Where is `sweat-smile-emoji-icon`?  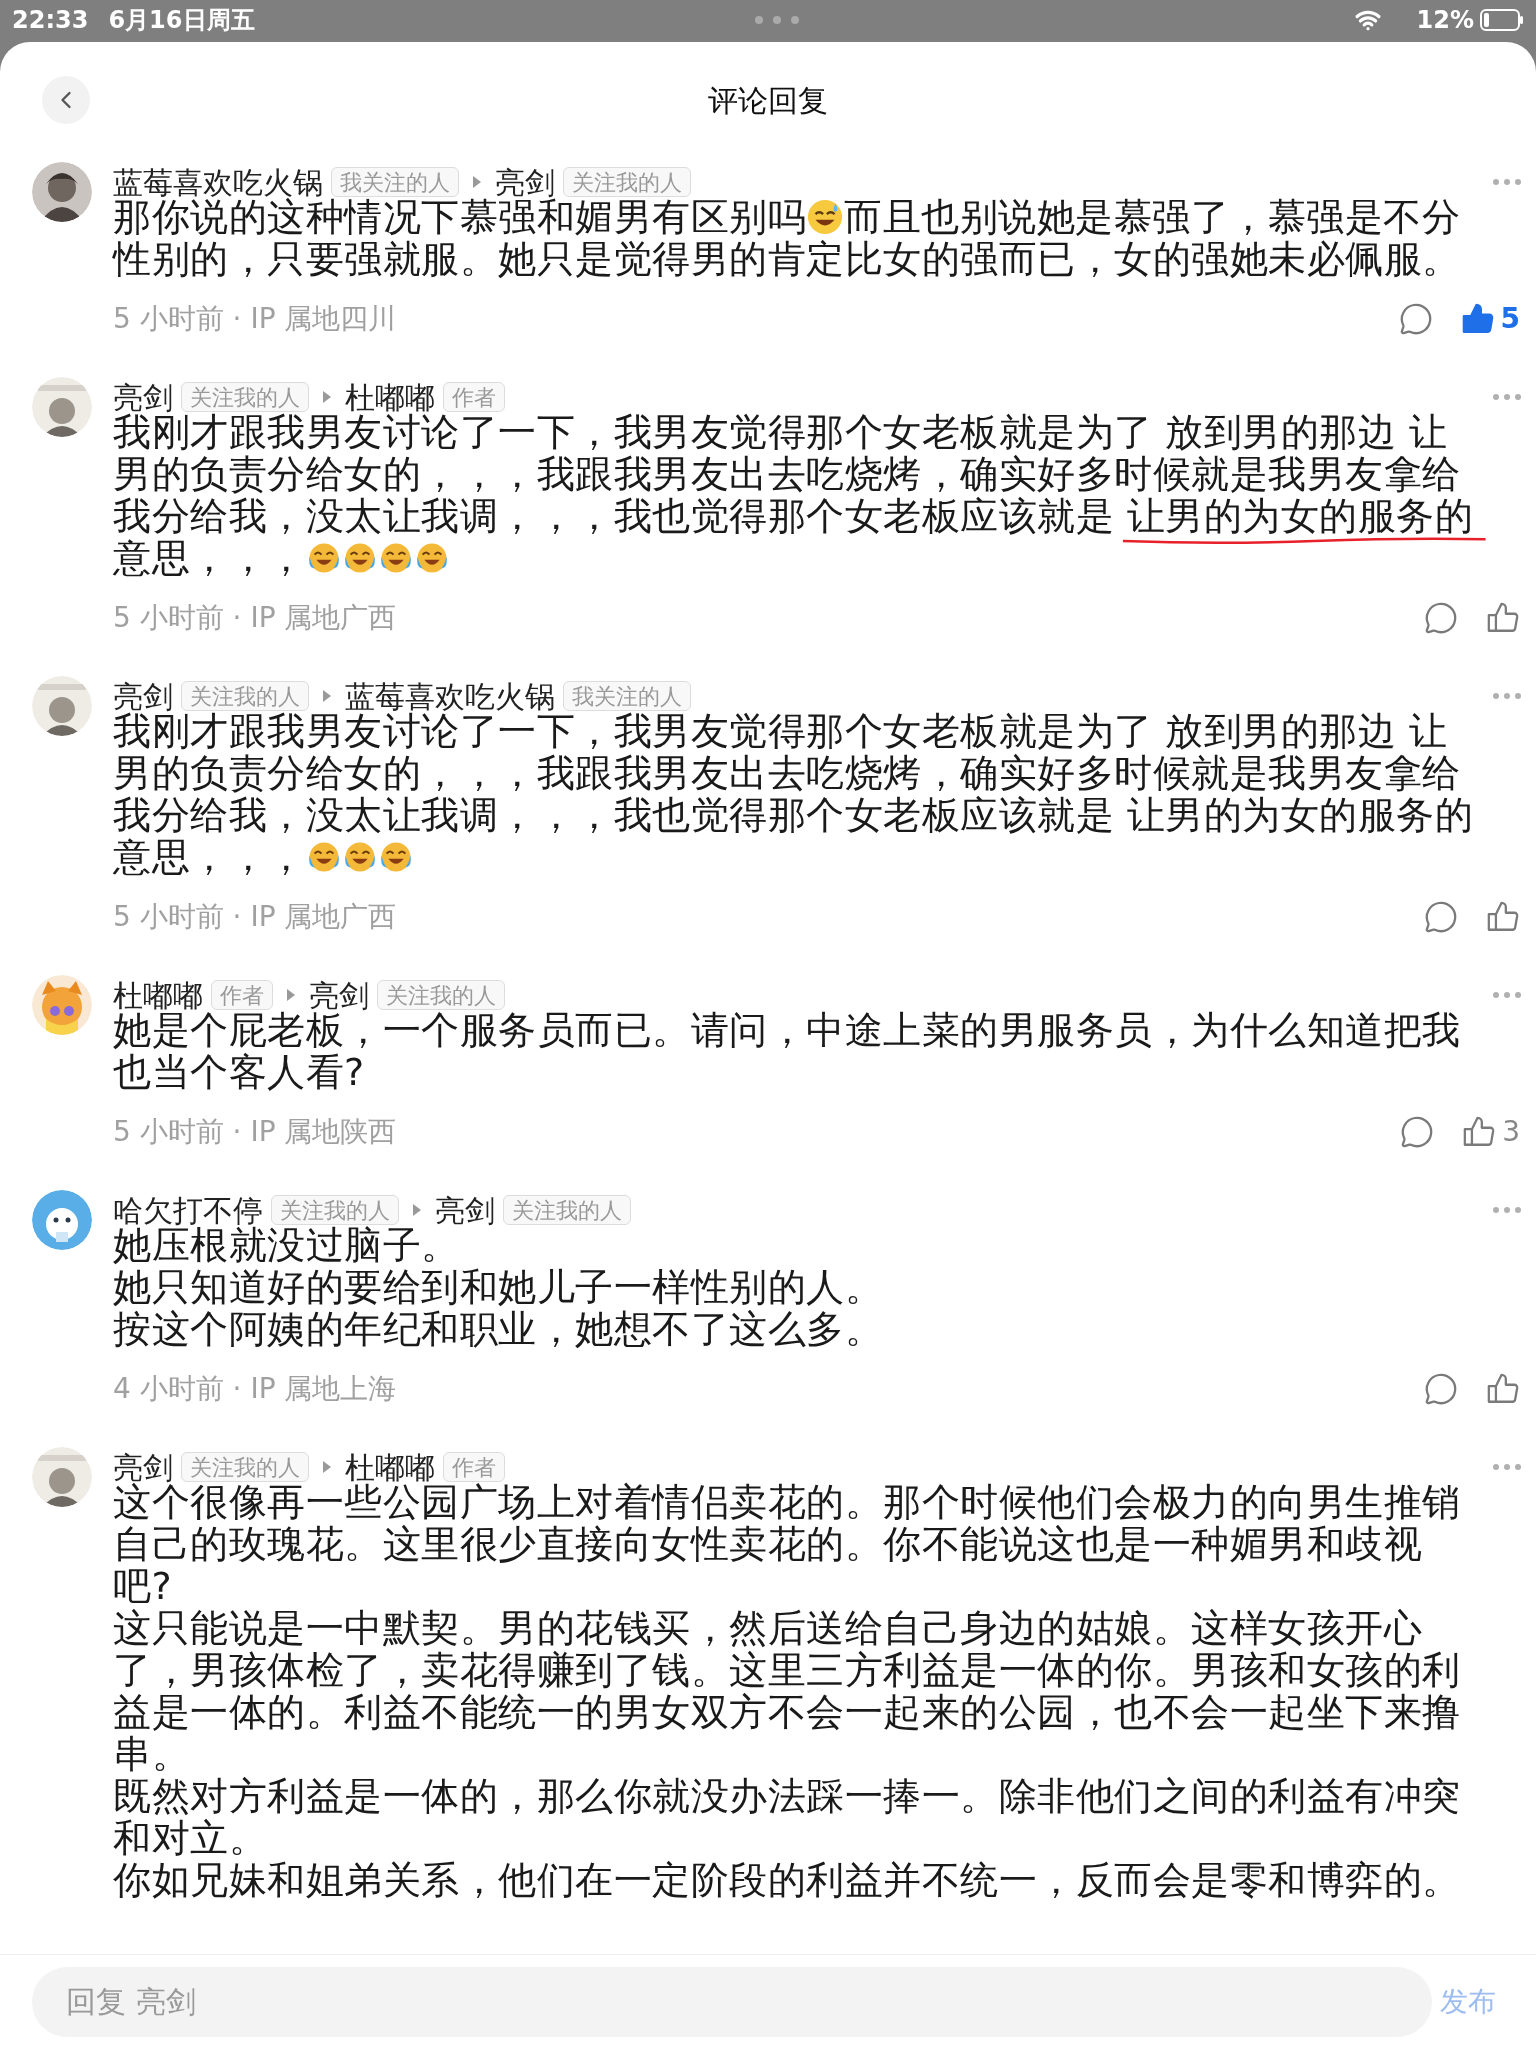 sweat-smile-emoji-icon is located at coordinates (825, 217).